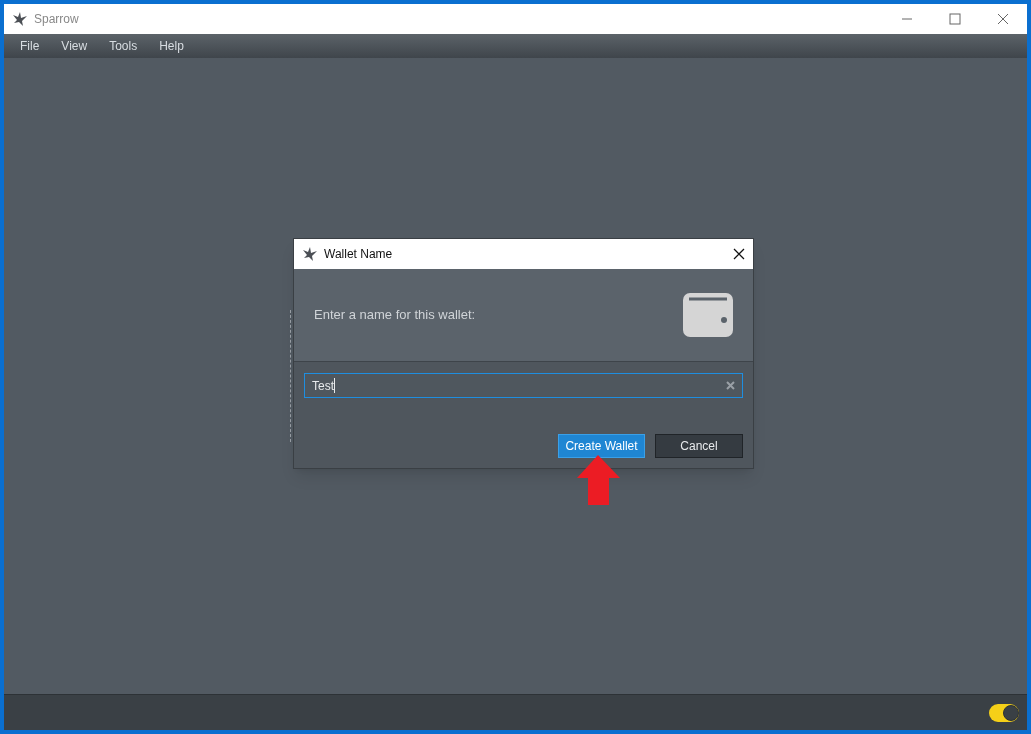  Describe the element at coordinates (730, 385) in the screenshot. I see `clear-icon` at that location.